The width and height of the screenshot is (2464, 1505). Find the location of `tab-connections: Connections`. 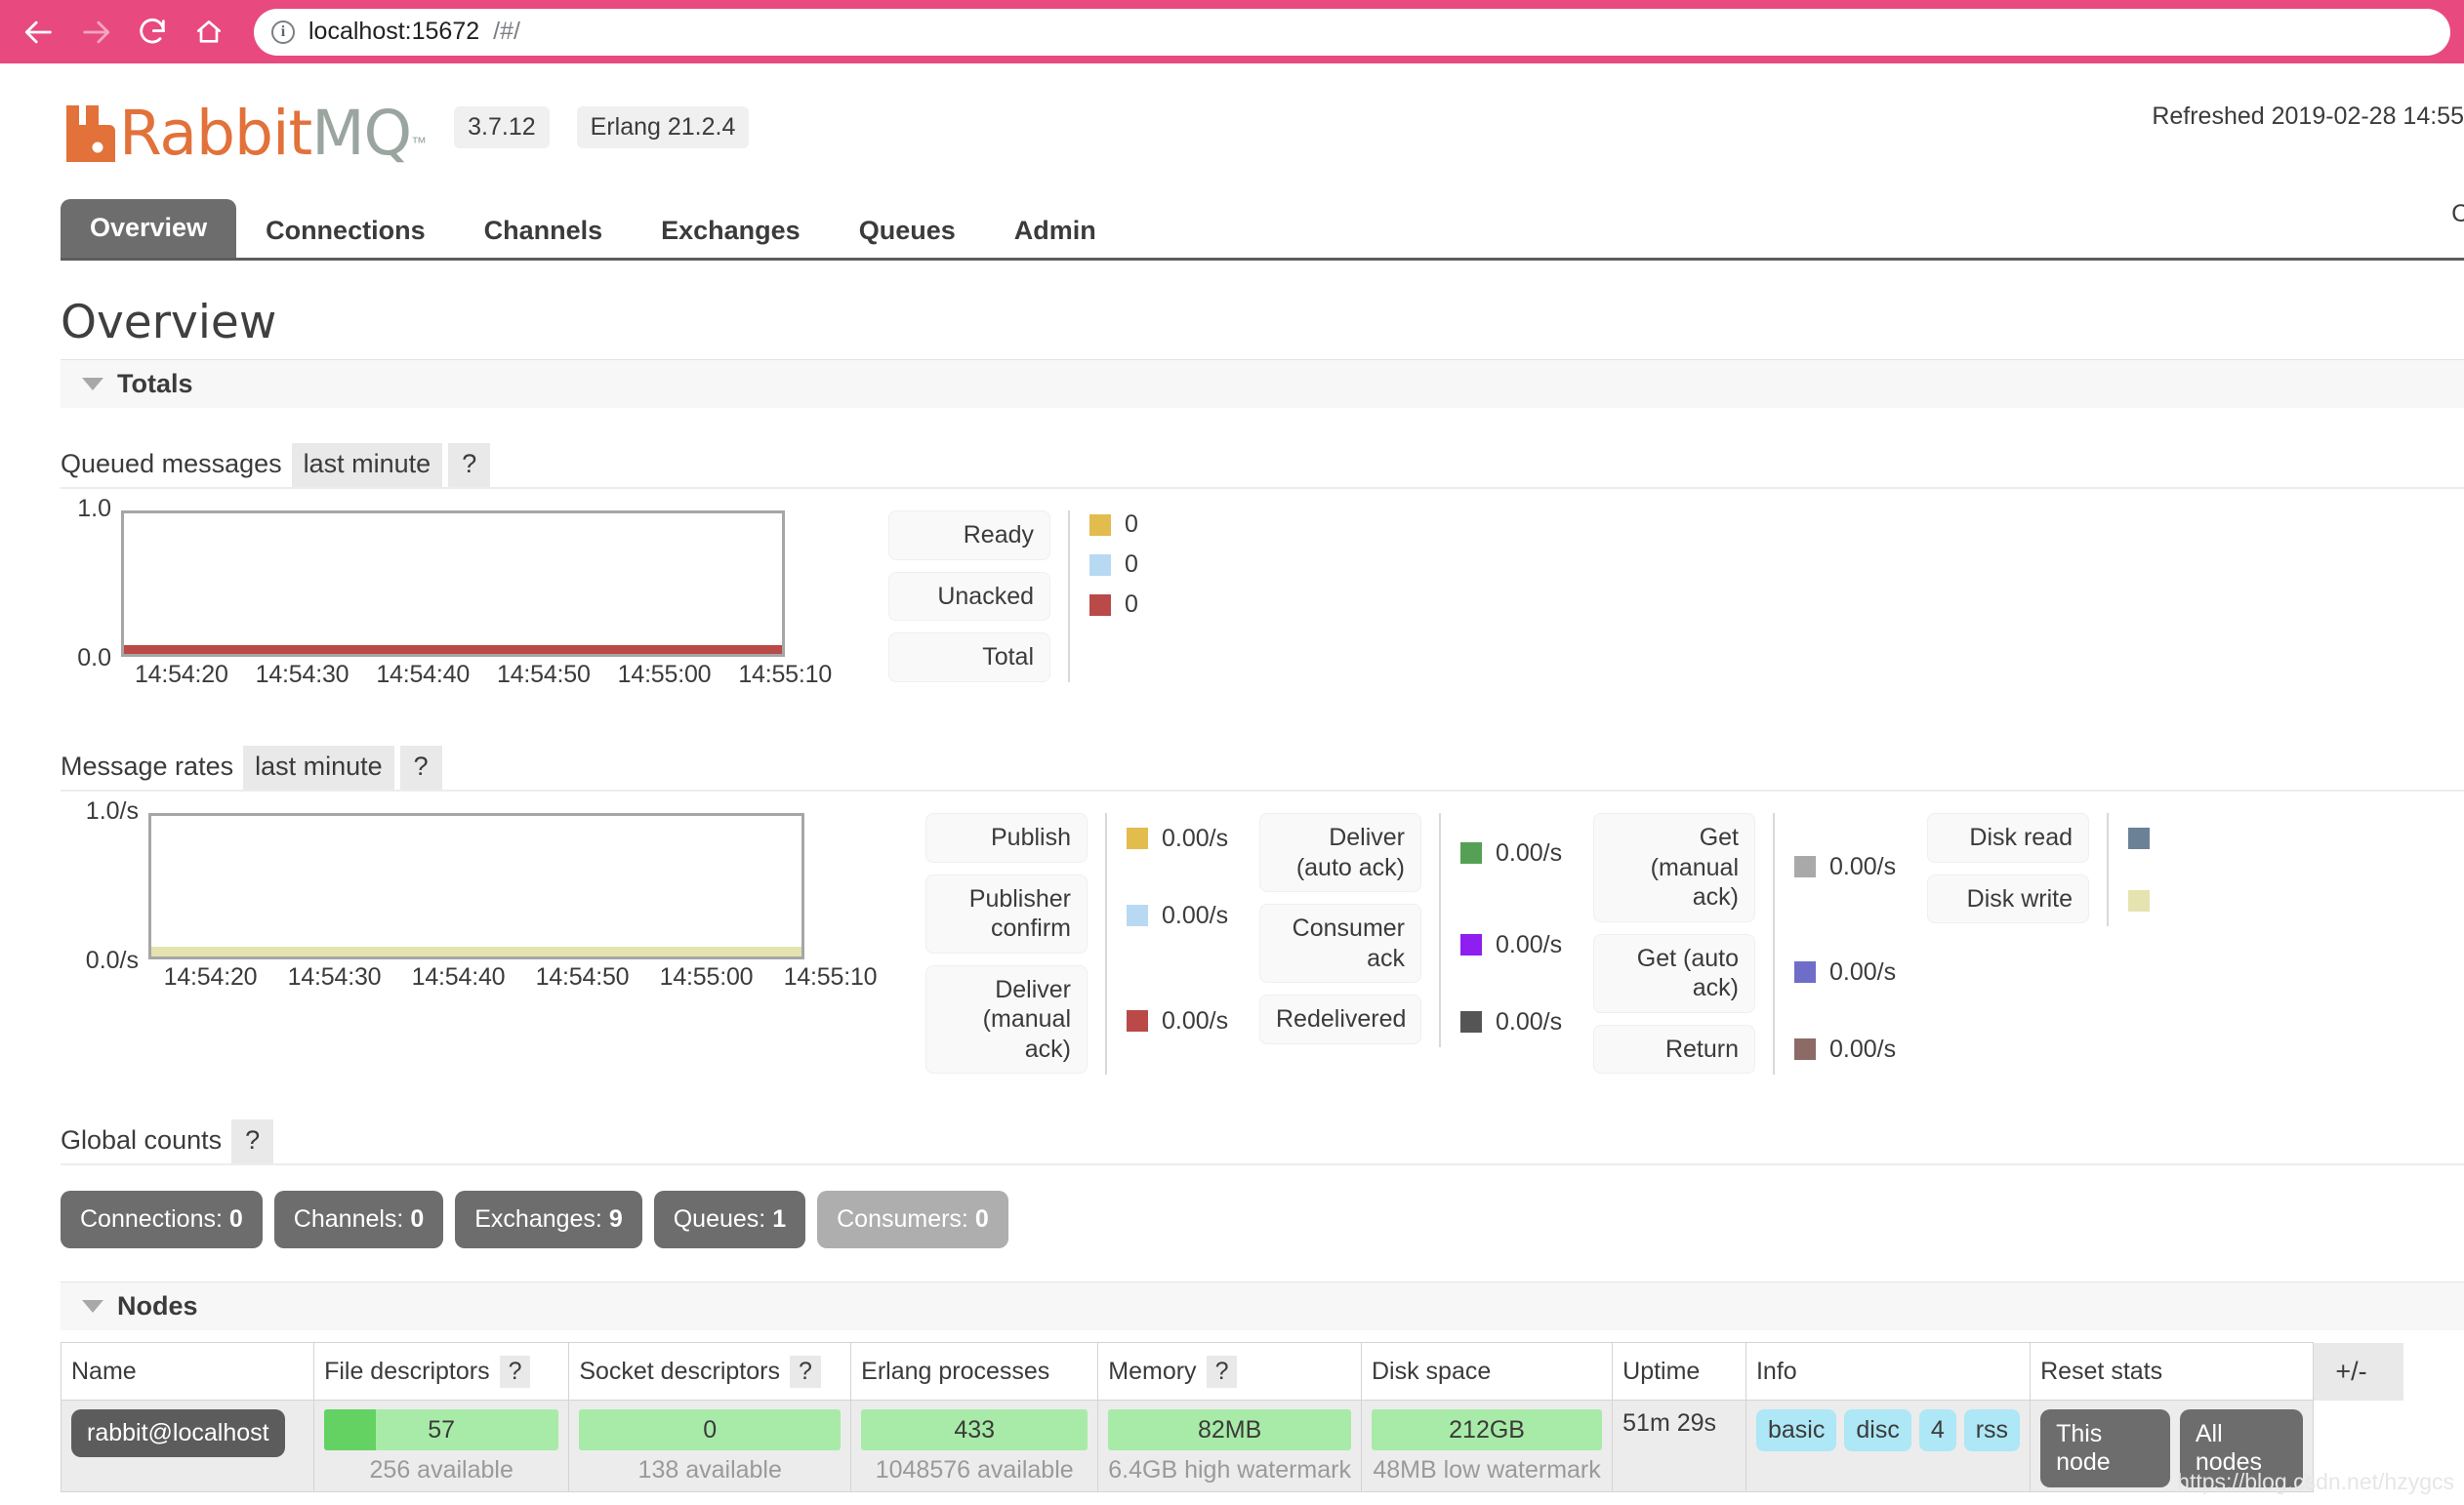

tab-connections: Connections is located at coordinates (345, 231).